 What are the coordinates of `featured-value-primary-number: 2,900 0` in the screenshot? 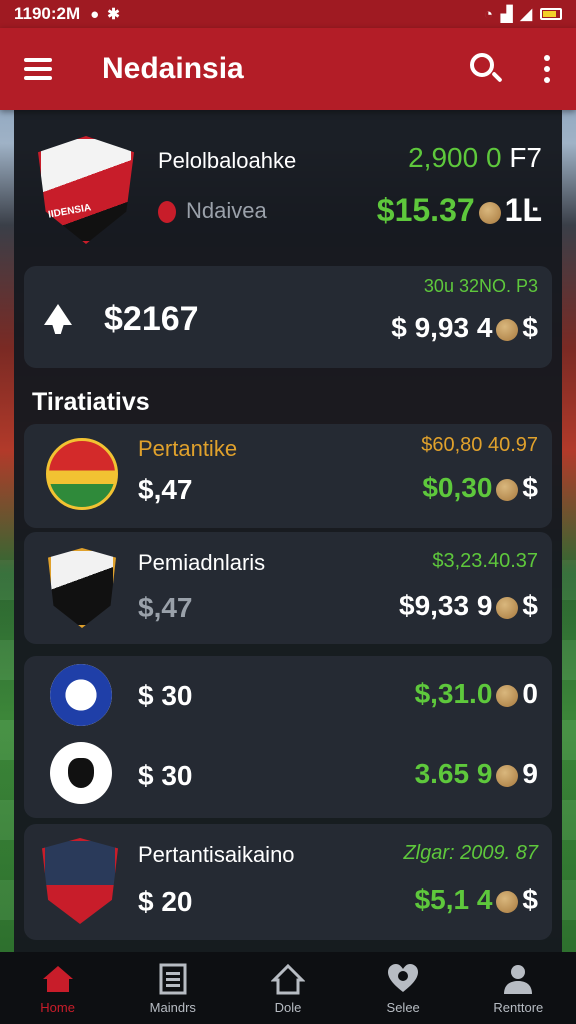 It's located at (455, 157).